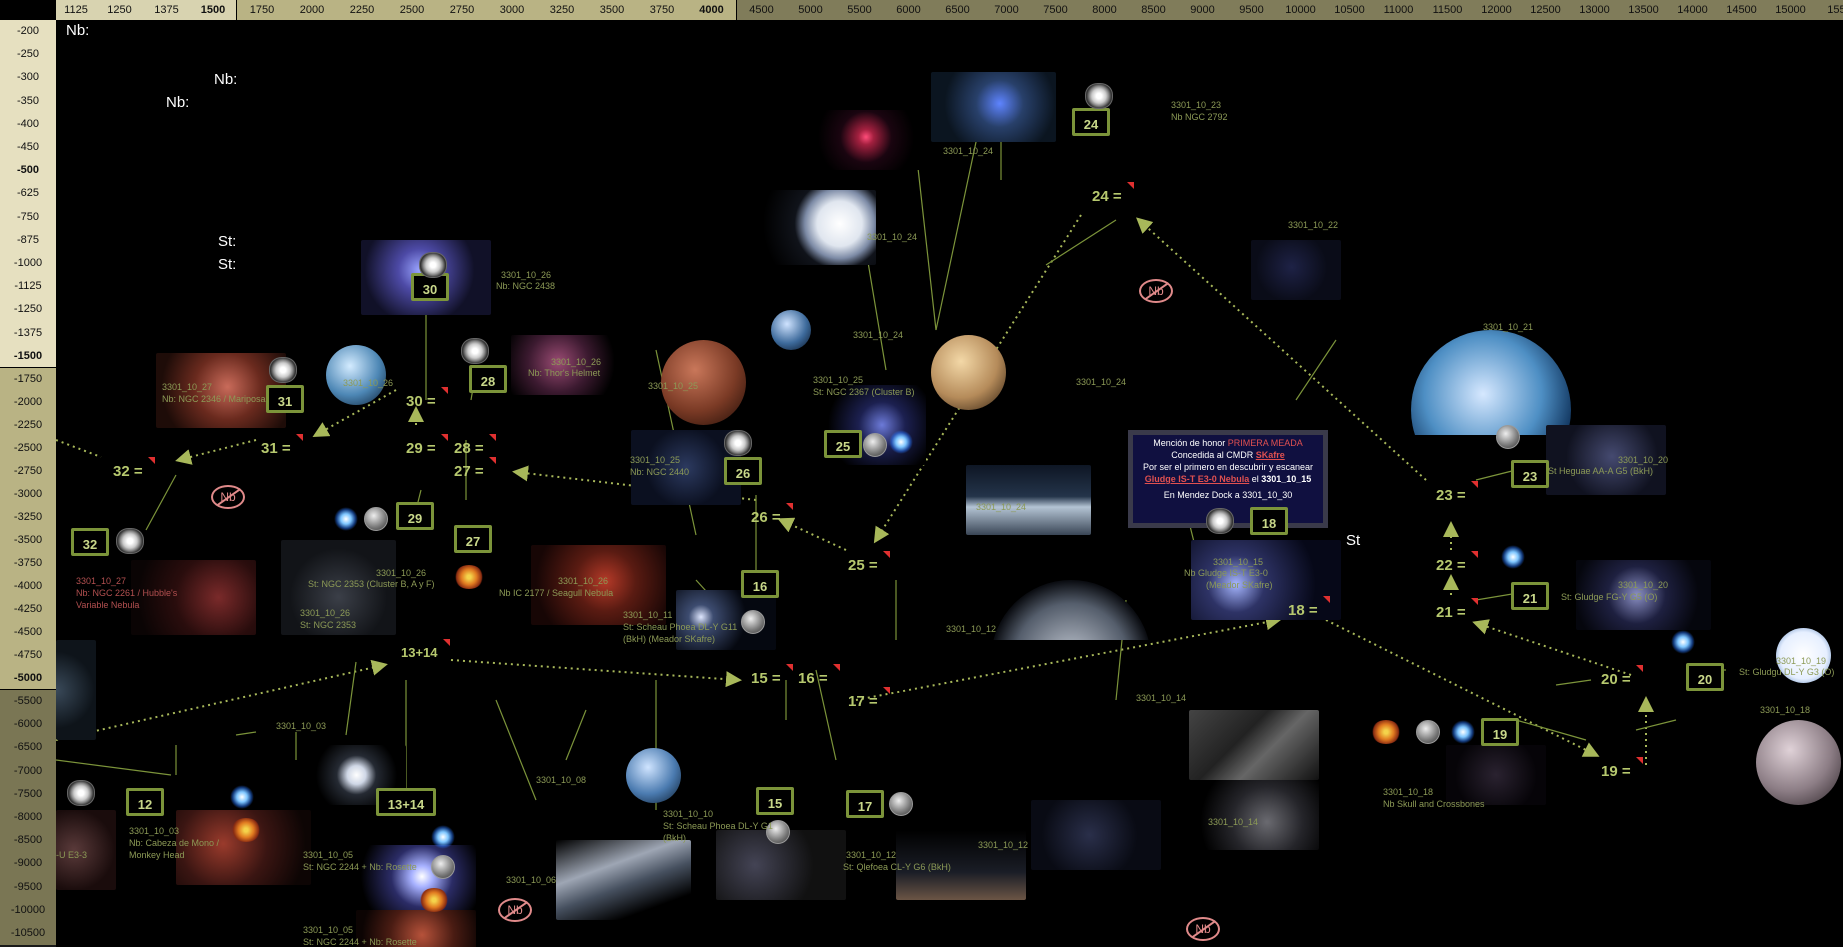 The height and width of the screenshot is (947, 1843). Describe the element at coordinates (285, 399) in the screenshot. I see `system-box-31: 31` at that location.